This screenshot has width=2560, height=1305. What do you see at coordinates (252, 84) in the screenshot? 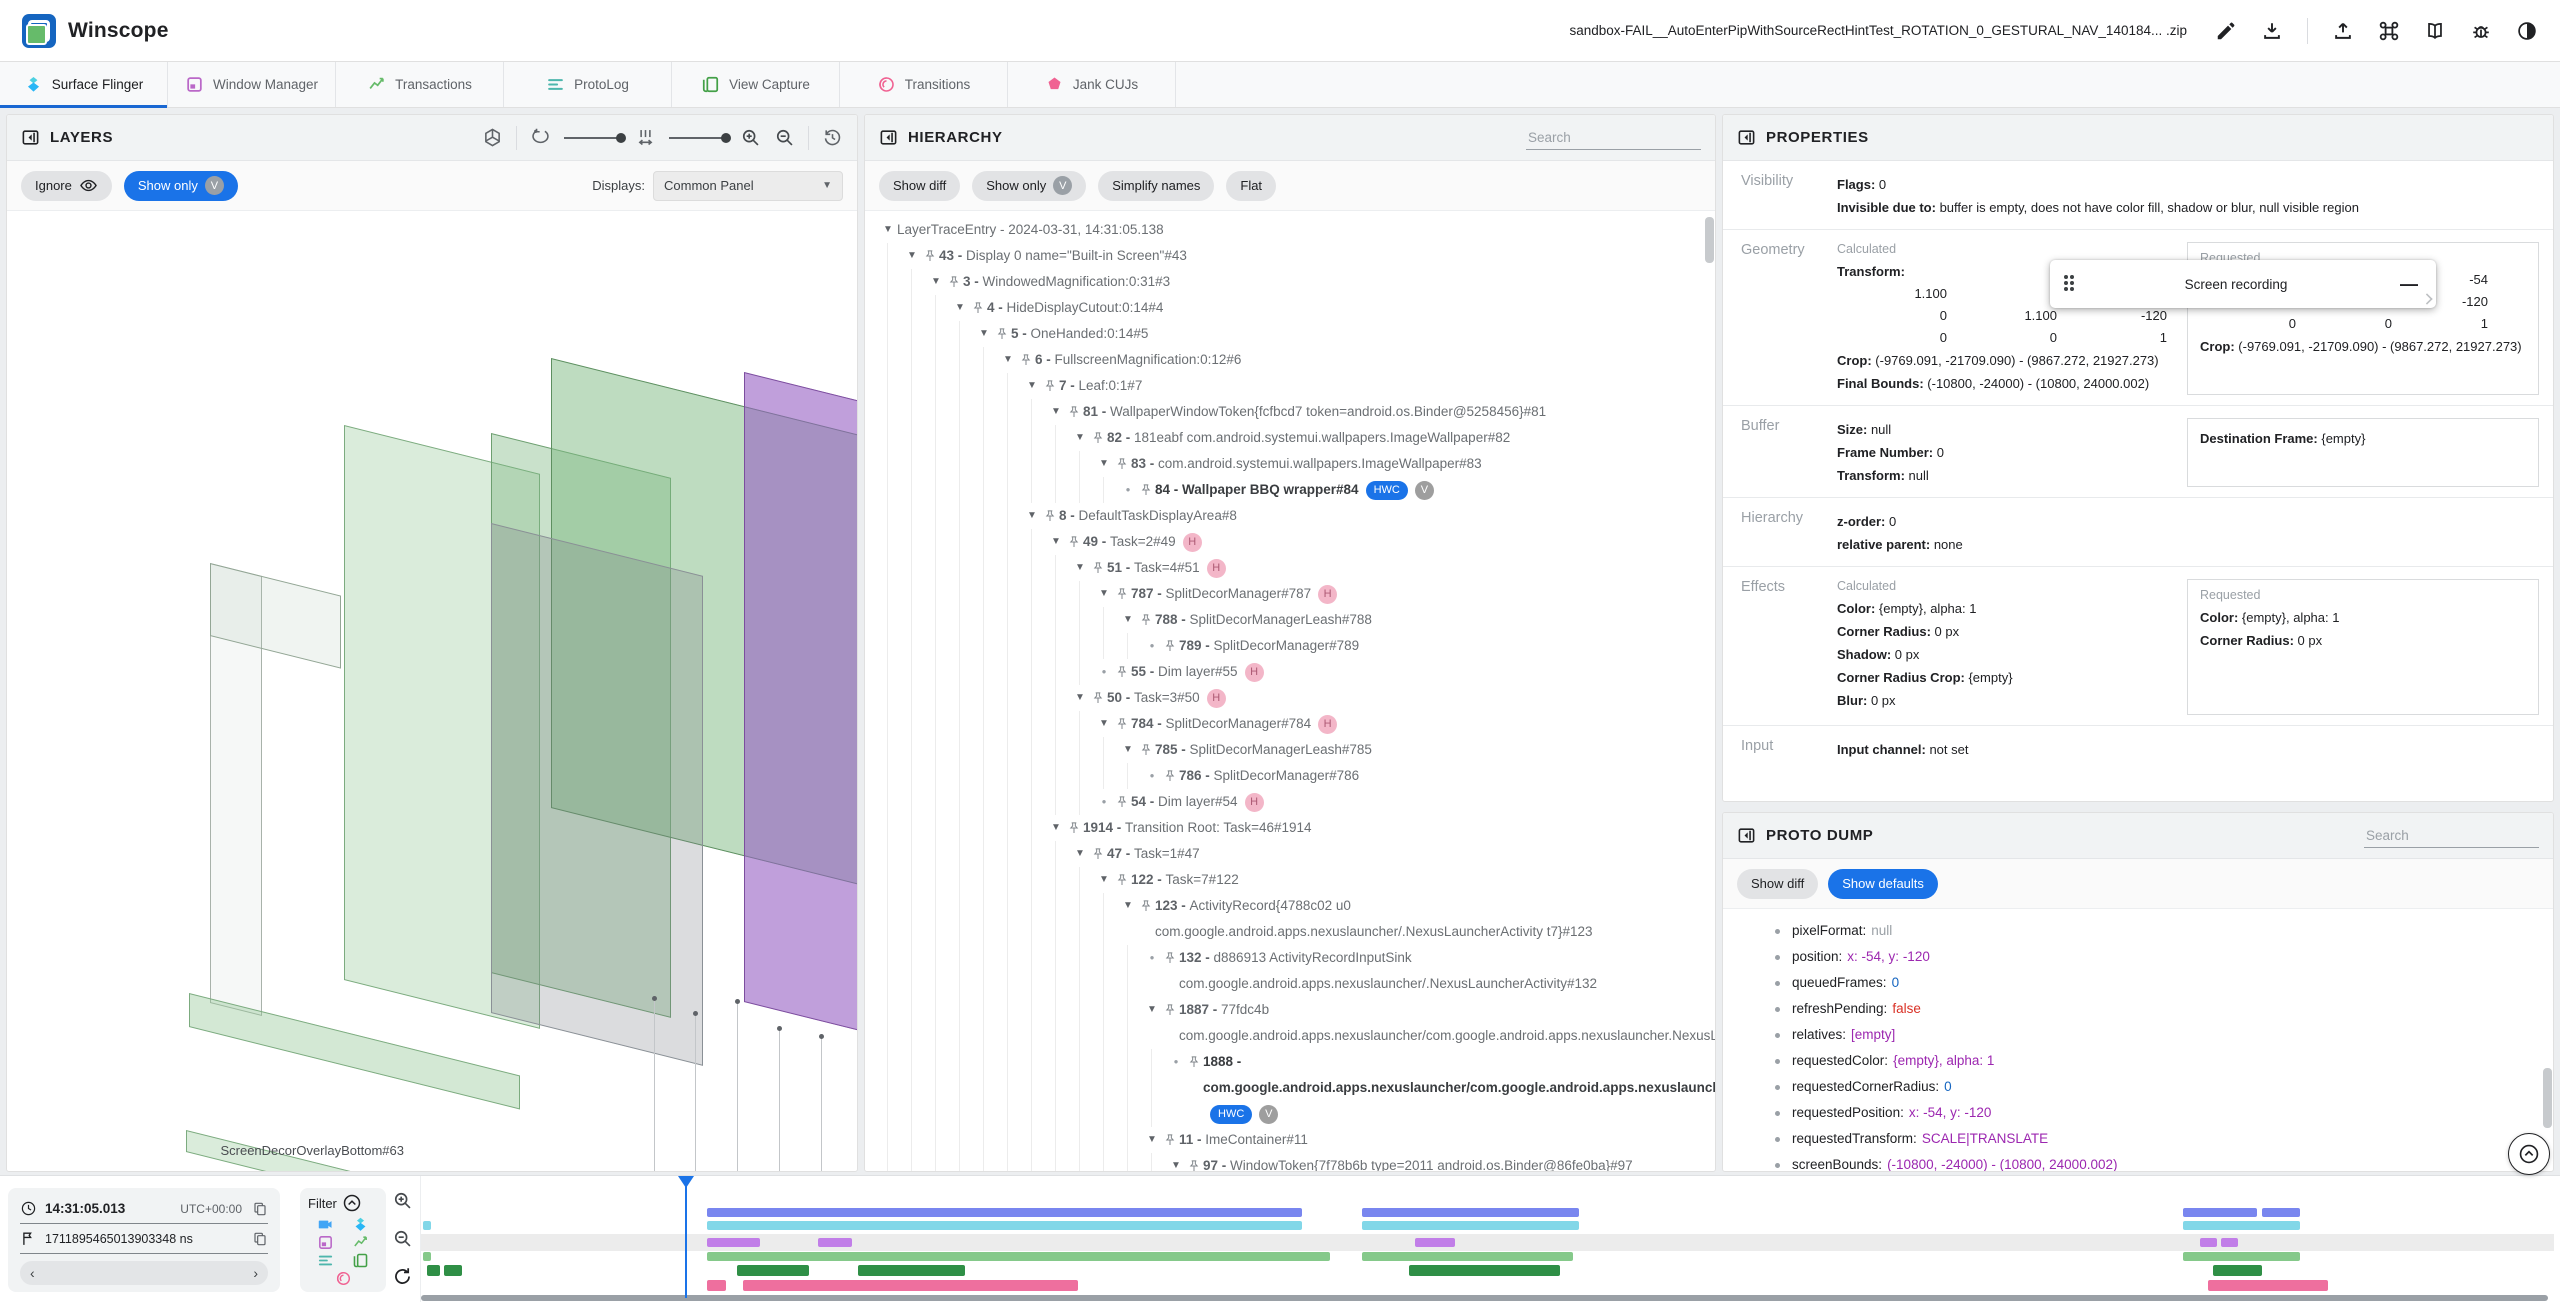
I see `tab-window-manager: Window Manager` at bounding box center [252, 84].